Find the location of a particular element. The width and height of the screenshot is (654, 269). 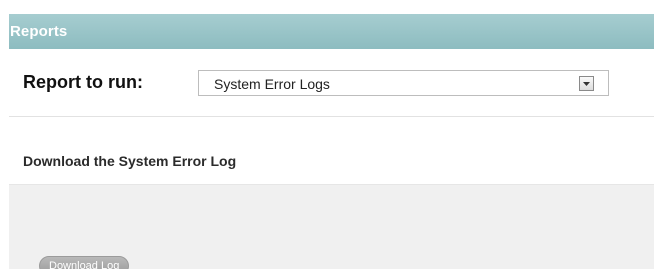

section-title: Download the System Error Log is located at coordinates (130, 161).